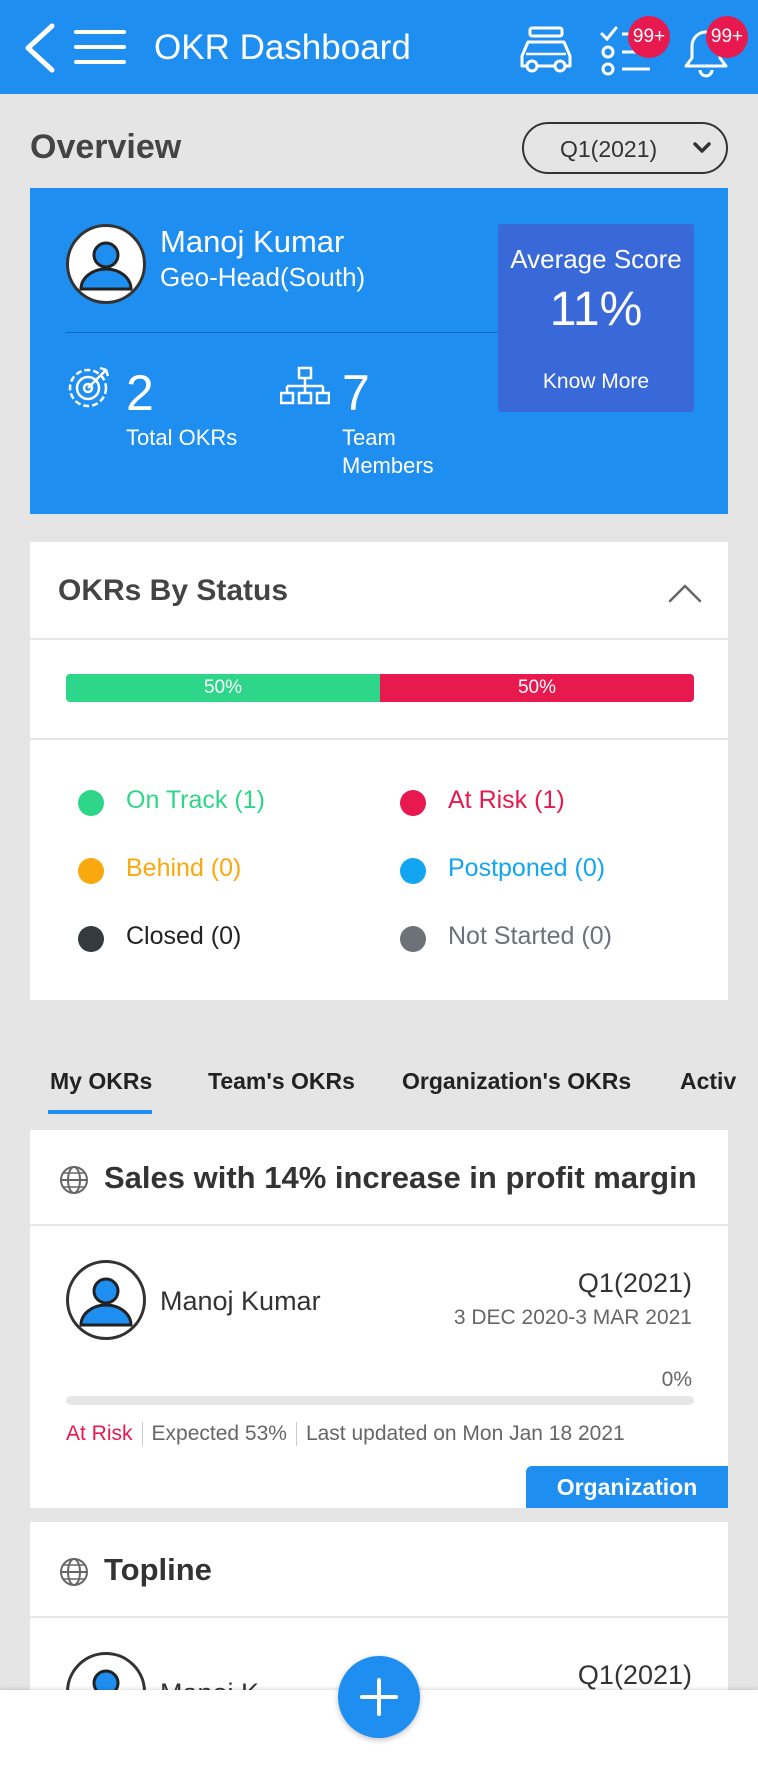 The height and width of the screenshot is (1776, 758). I want to click on notifications-badge: 99+, so click(727, 37).